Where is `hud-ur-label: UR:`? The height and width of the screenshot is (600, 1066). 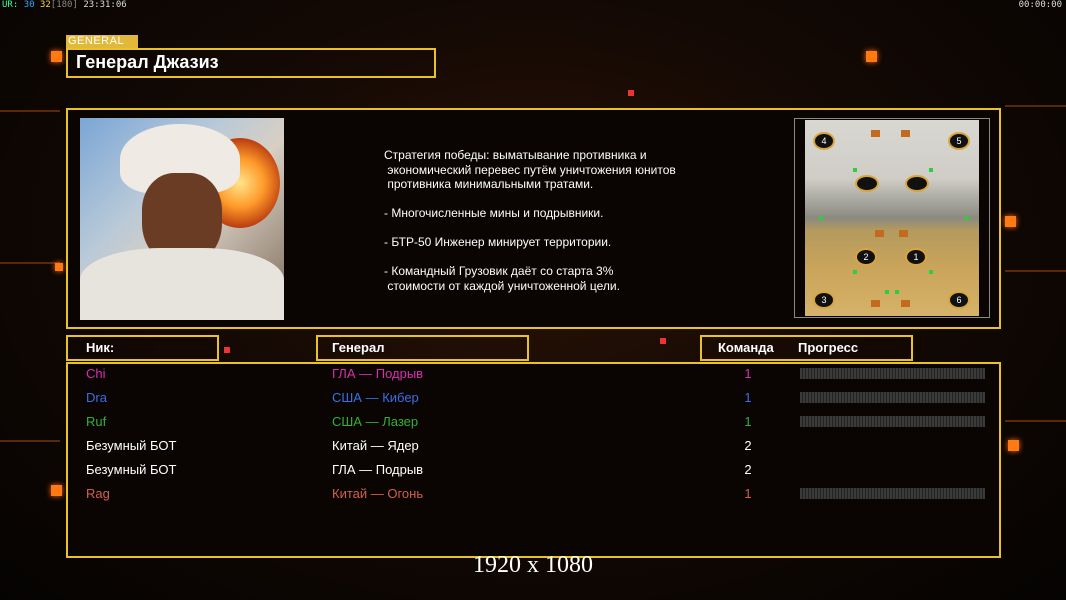
hud-ur-label: UR: is located at coordinates (10, 5).